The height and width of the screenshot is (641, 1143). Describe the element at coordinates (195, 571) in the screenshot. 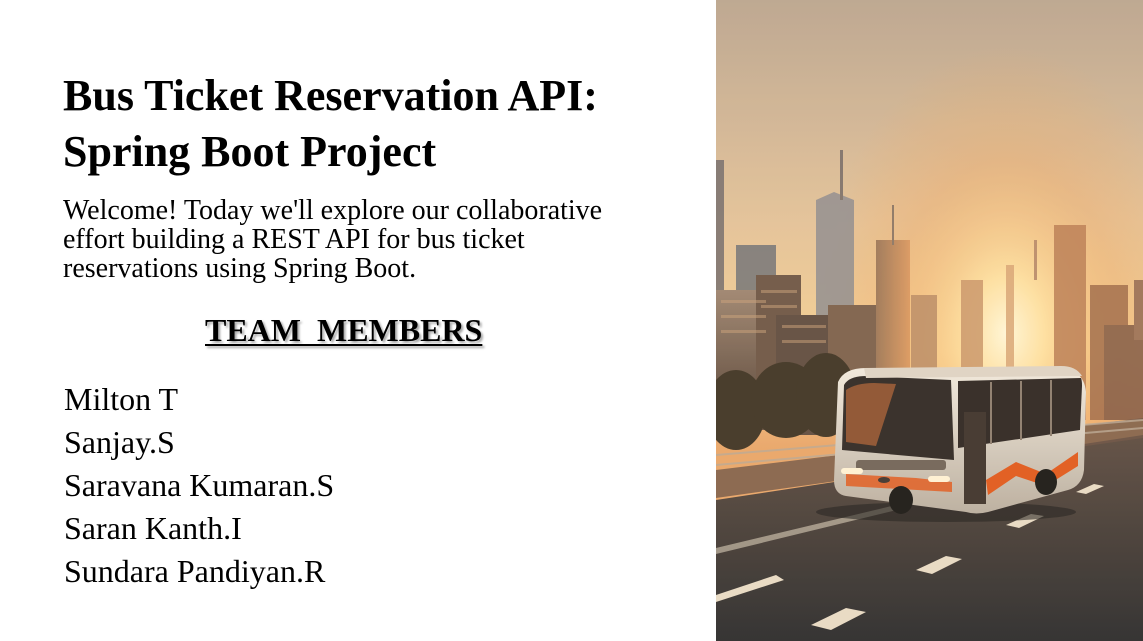

I see `team-member: Sundara Pandiyan.R` at that location.